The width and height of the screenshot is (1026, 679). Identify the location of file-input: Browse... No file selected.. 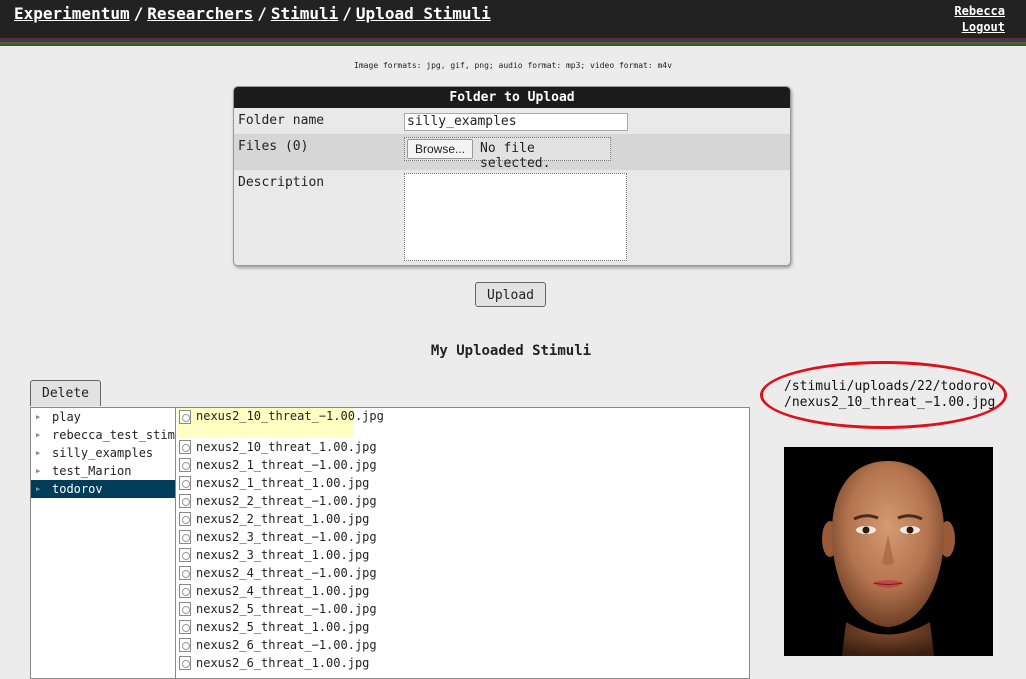
(507, 154).